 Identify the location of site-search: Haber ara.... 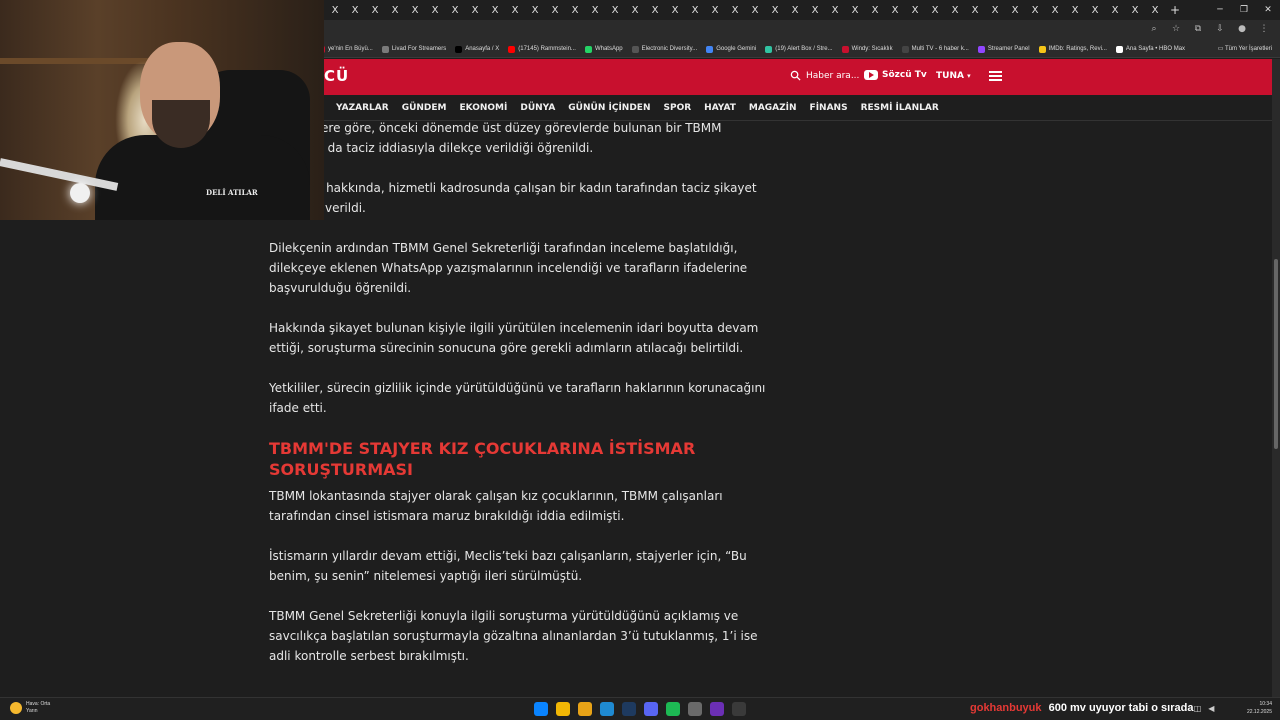
(824, 75).